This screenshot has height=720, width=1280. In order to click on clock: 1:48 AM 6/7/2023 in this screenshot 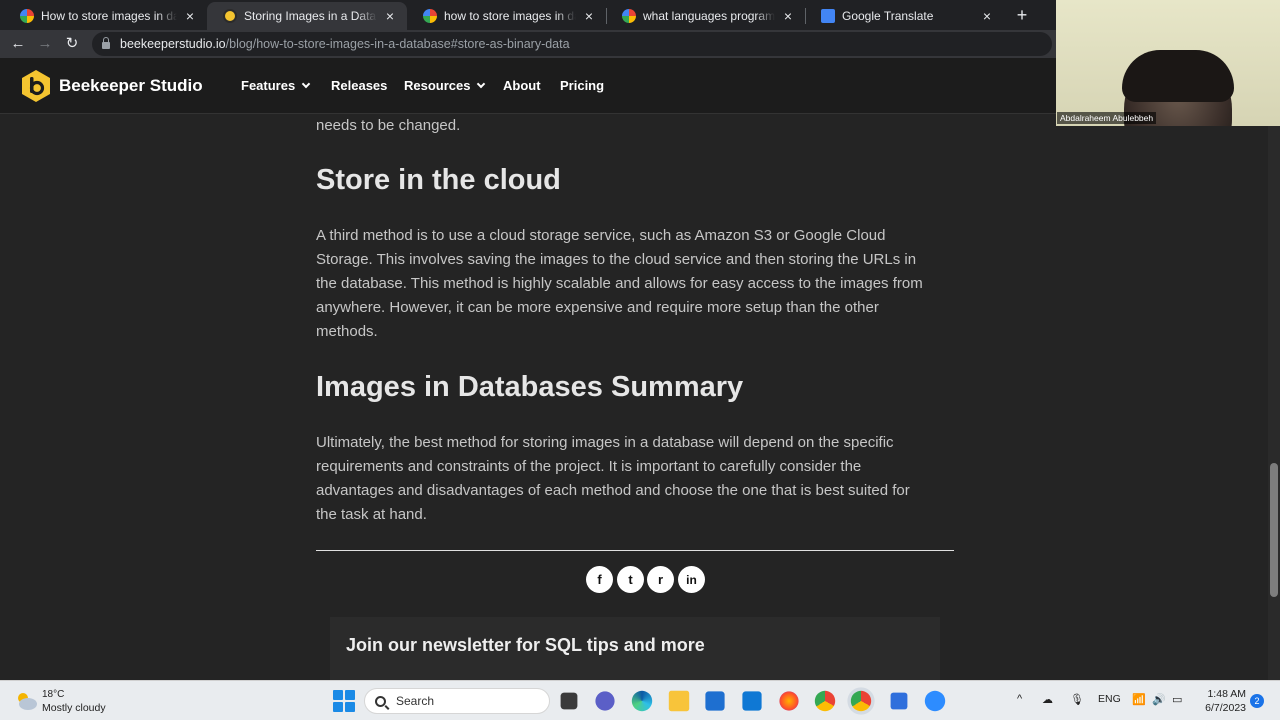, I will do `click(1221, 701)`.